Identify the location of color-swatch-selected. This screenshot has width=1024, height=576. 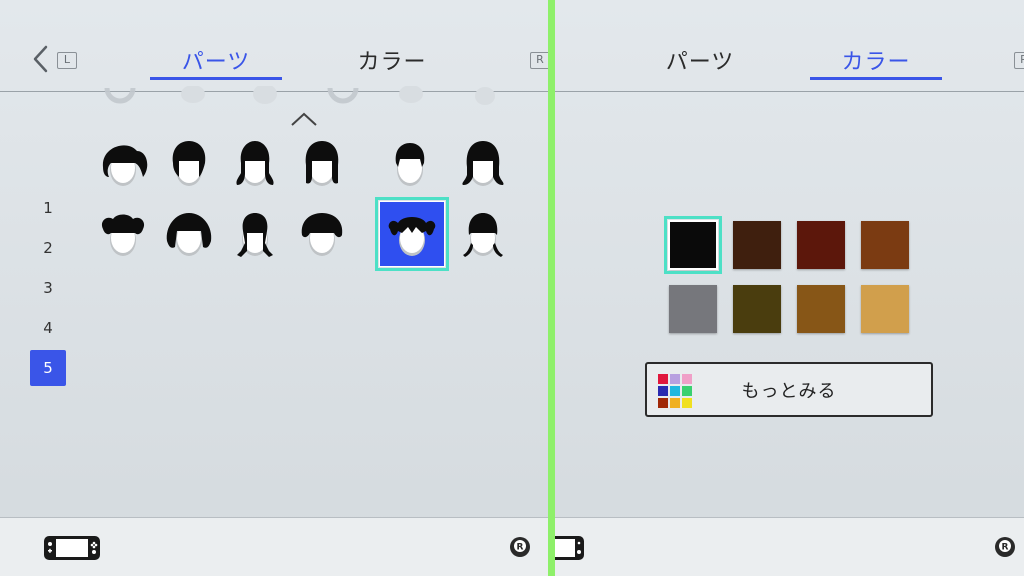
(693, 245).